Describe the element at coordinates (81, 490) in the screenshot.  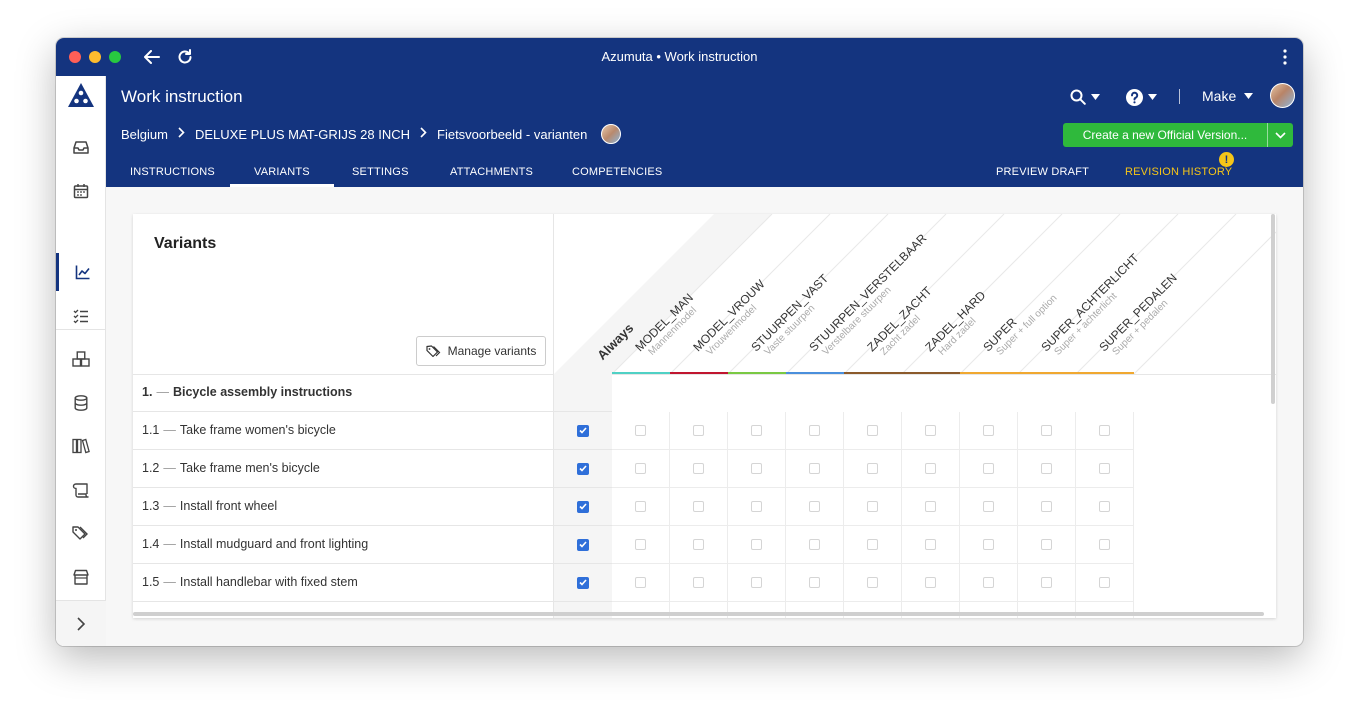
I see `sidebar-item-documents` at that location.